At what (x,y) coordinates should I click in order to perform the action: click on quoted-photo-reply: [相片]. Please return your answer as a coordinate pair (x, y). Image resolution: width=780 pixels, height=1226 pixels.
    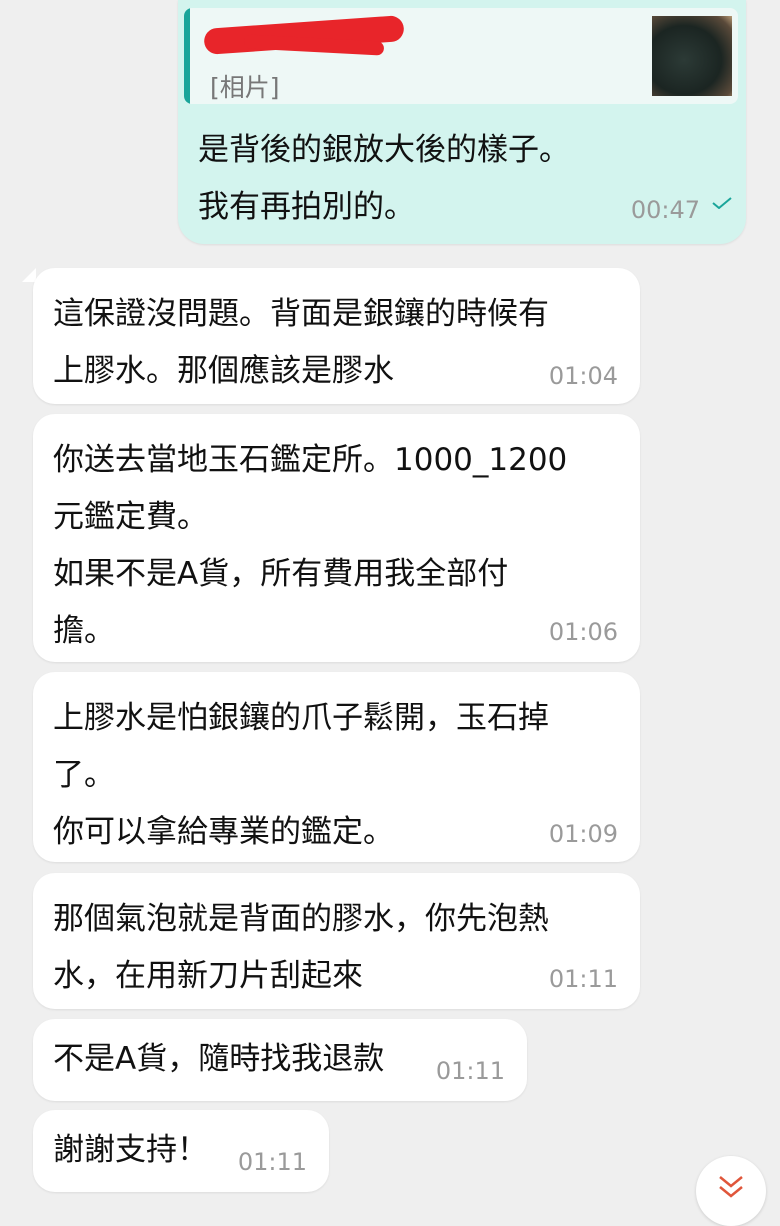
    Looking at the image, I should click on (461, 56).